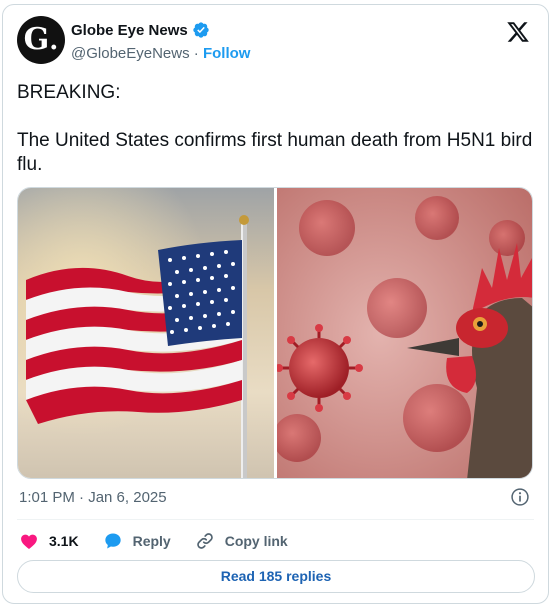 This screenshot has width=552, height=607. I want to click on reply-button: Reply, so click(137, 541).